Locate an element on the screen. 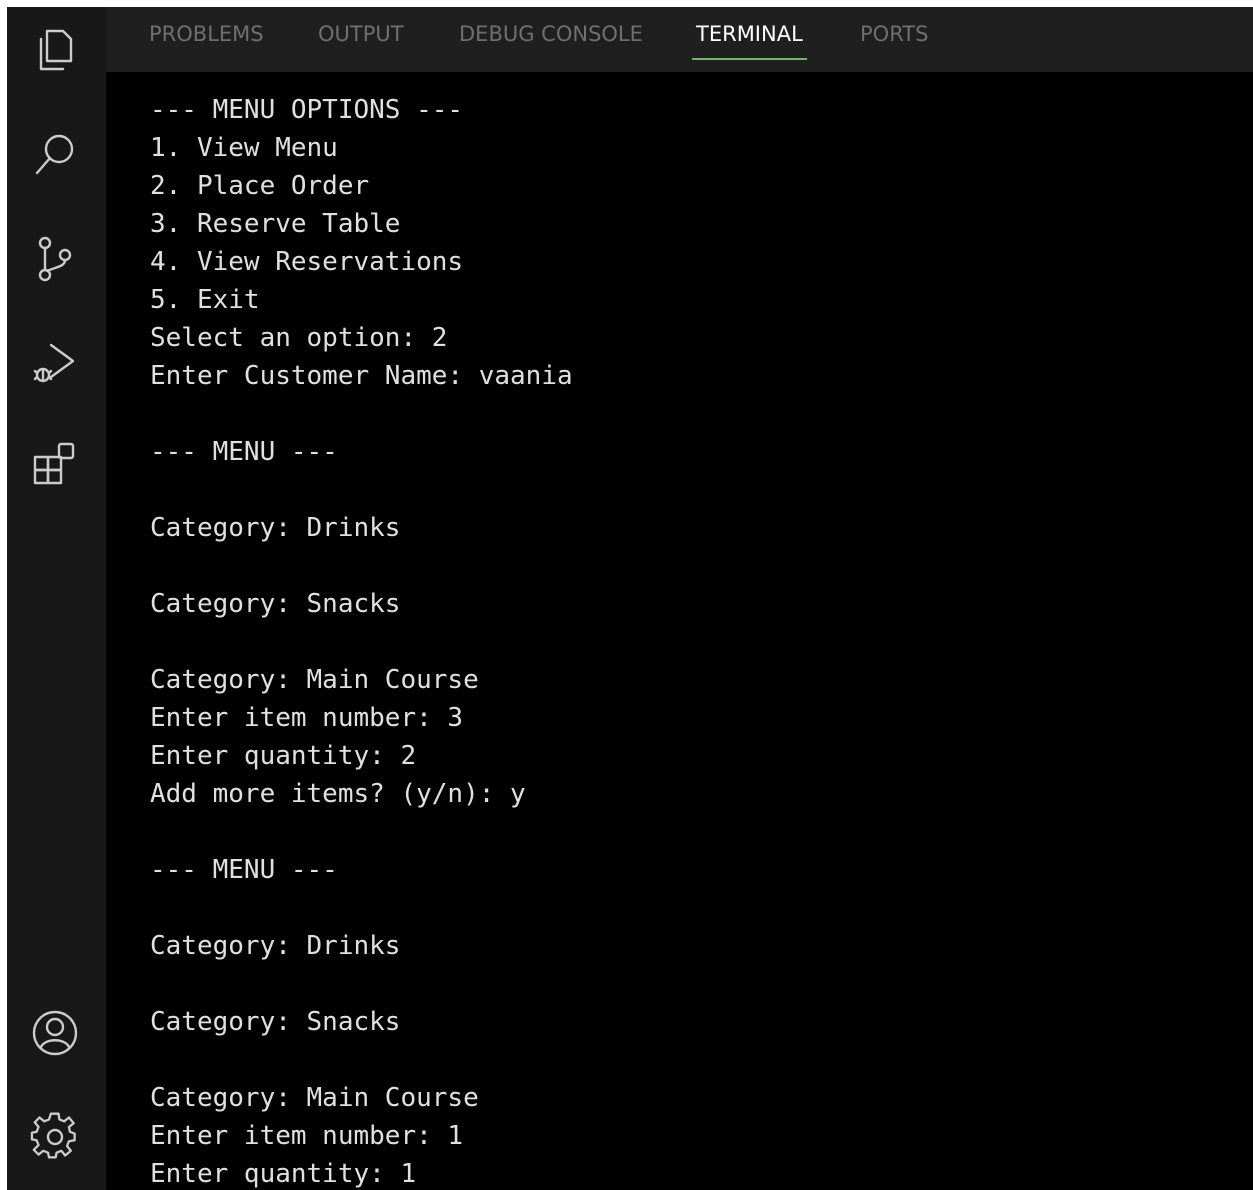 Image resolution: width=1253 pixels, height=1190 pixels. terminal-line: Enter quantity: 2 is located at coordinates (283, 756).